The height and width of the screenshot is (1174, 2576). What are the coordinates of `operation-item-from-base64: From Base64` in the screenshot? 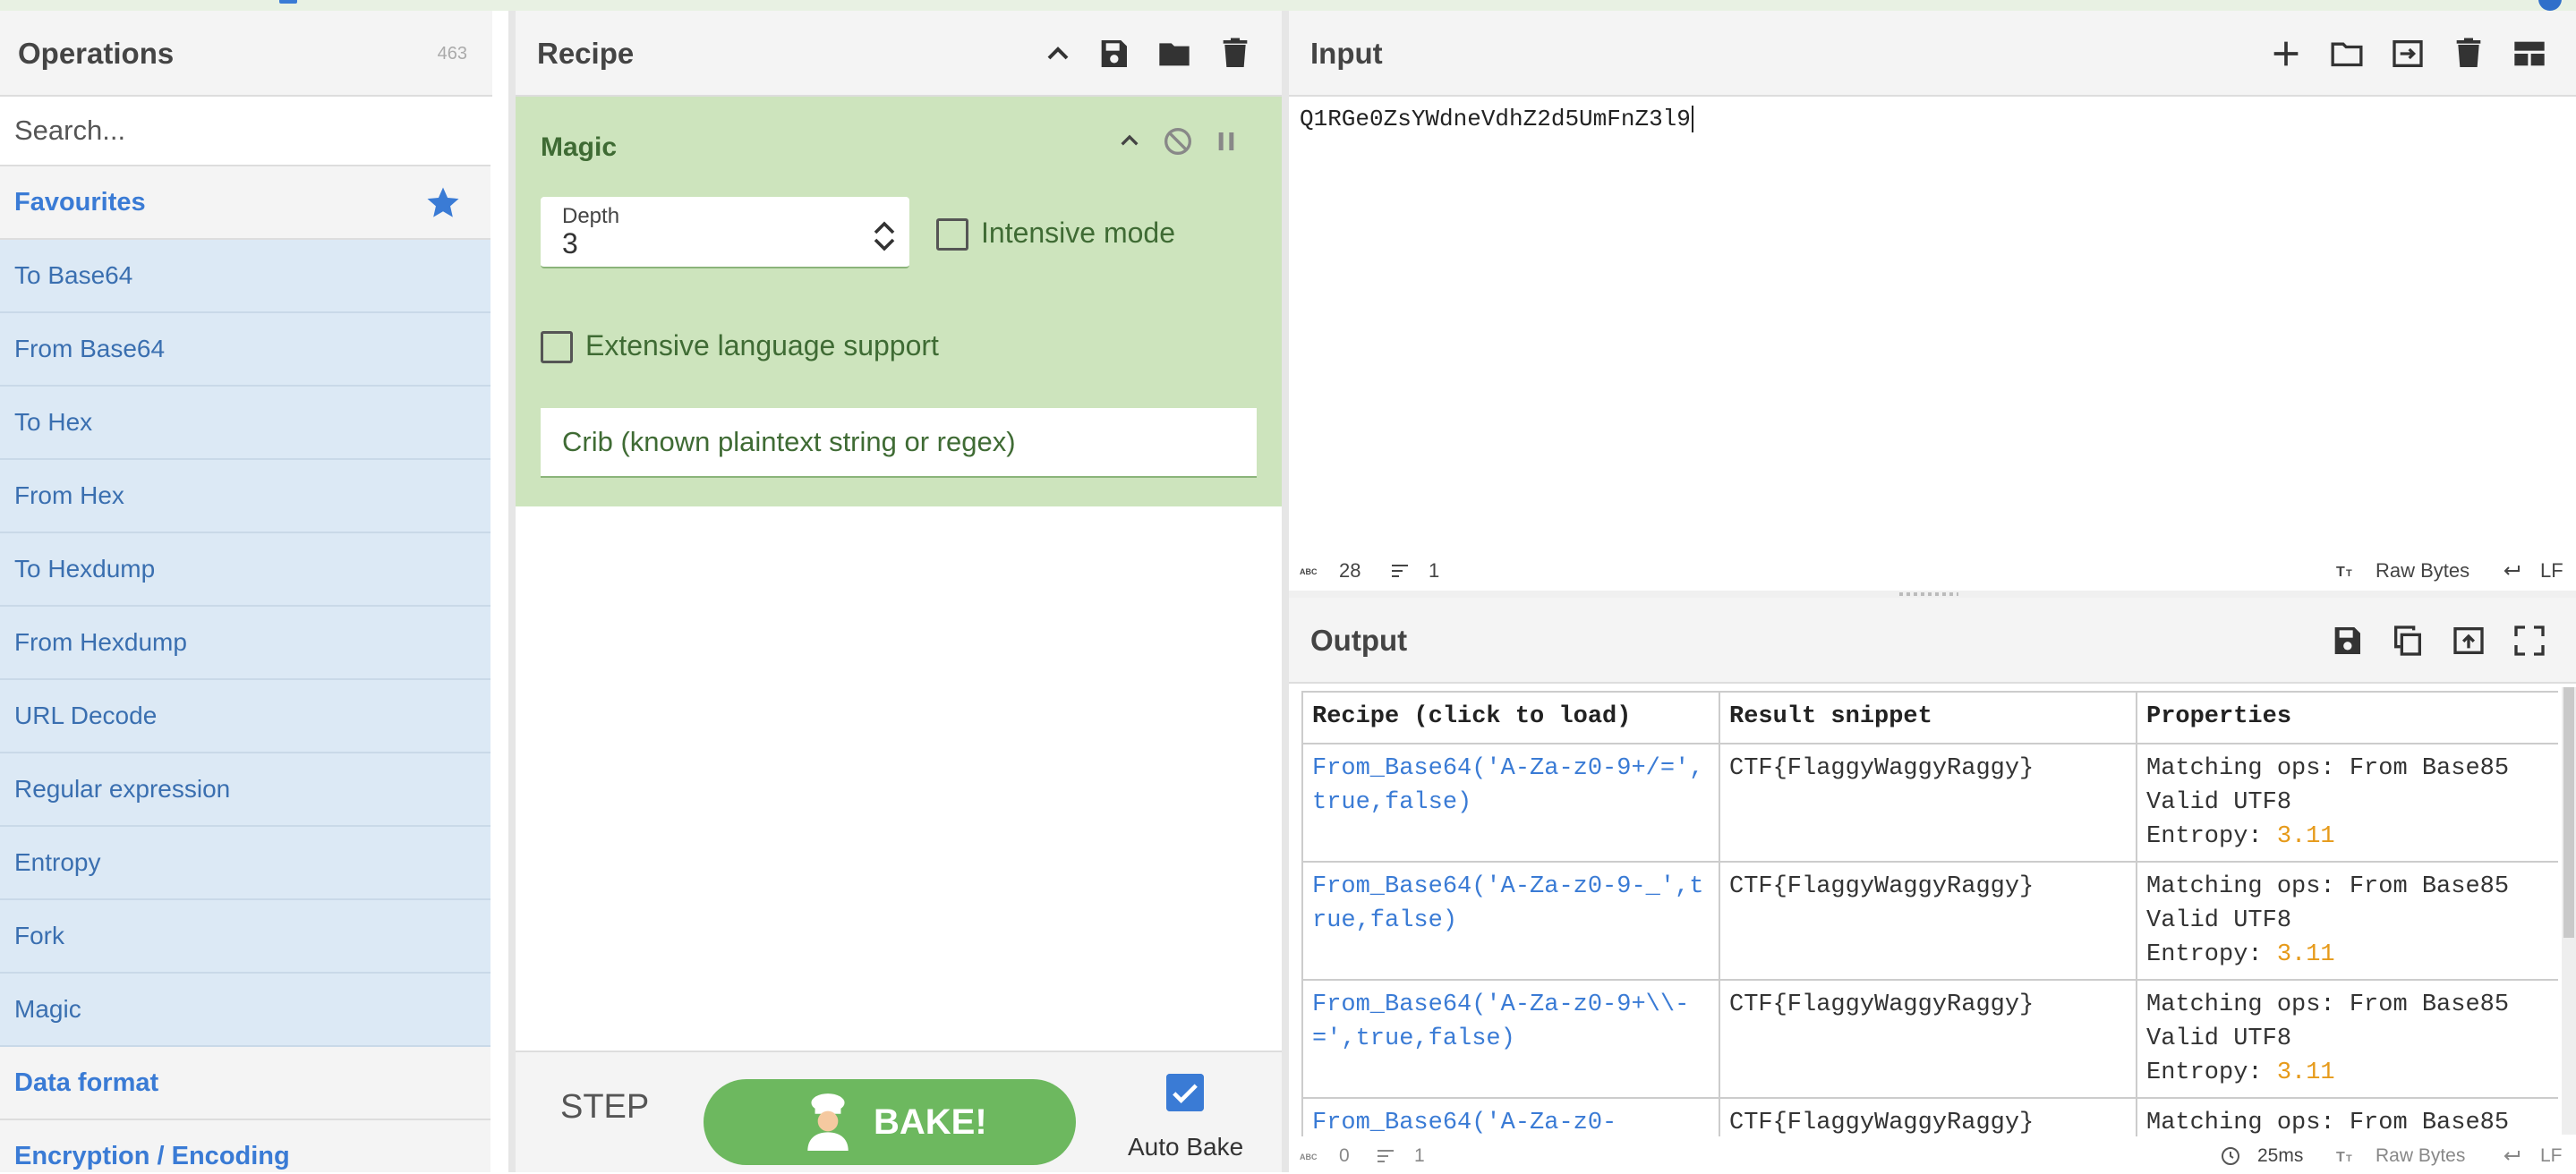 It's located at (245, 350).